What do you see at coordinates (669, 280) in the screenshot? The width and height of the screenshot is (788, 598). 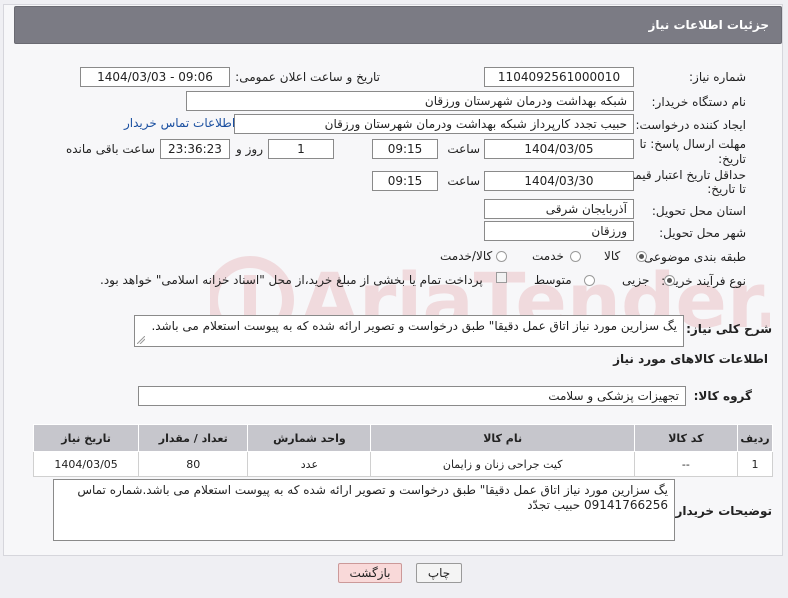 I see `process-minor-radio` at bounding box center [669, 280].